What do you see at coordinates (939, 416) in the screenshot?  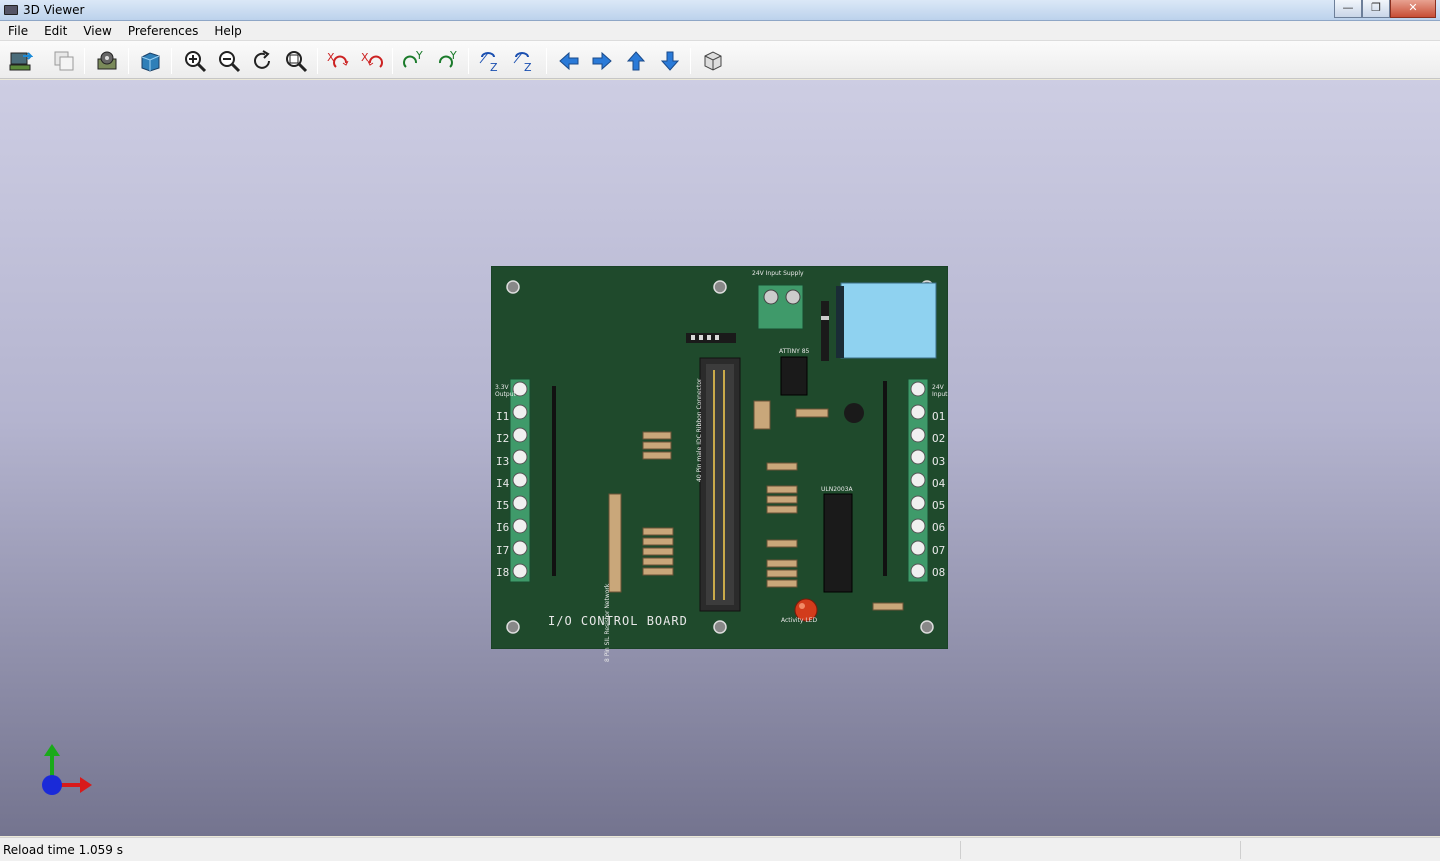 I see `output-label: O1` at bounding box center [939, 416].